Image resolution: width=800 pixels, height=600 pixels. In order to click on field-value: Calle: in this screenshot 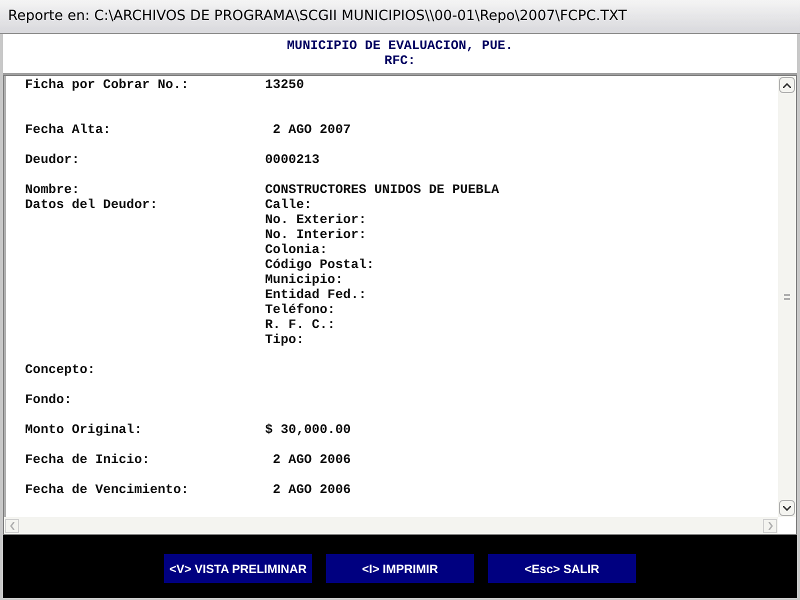, I will do `click(288, 205)`.